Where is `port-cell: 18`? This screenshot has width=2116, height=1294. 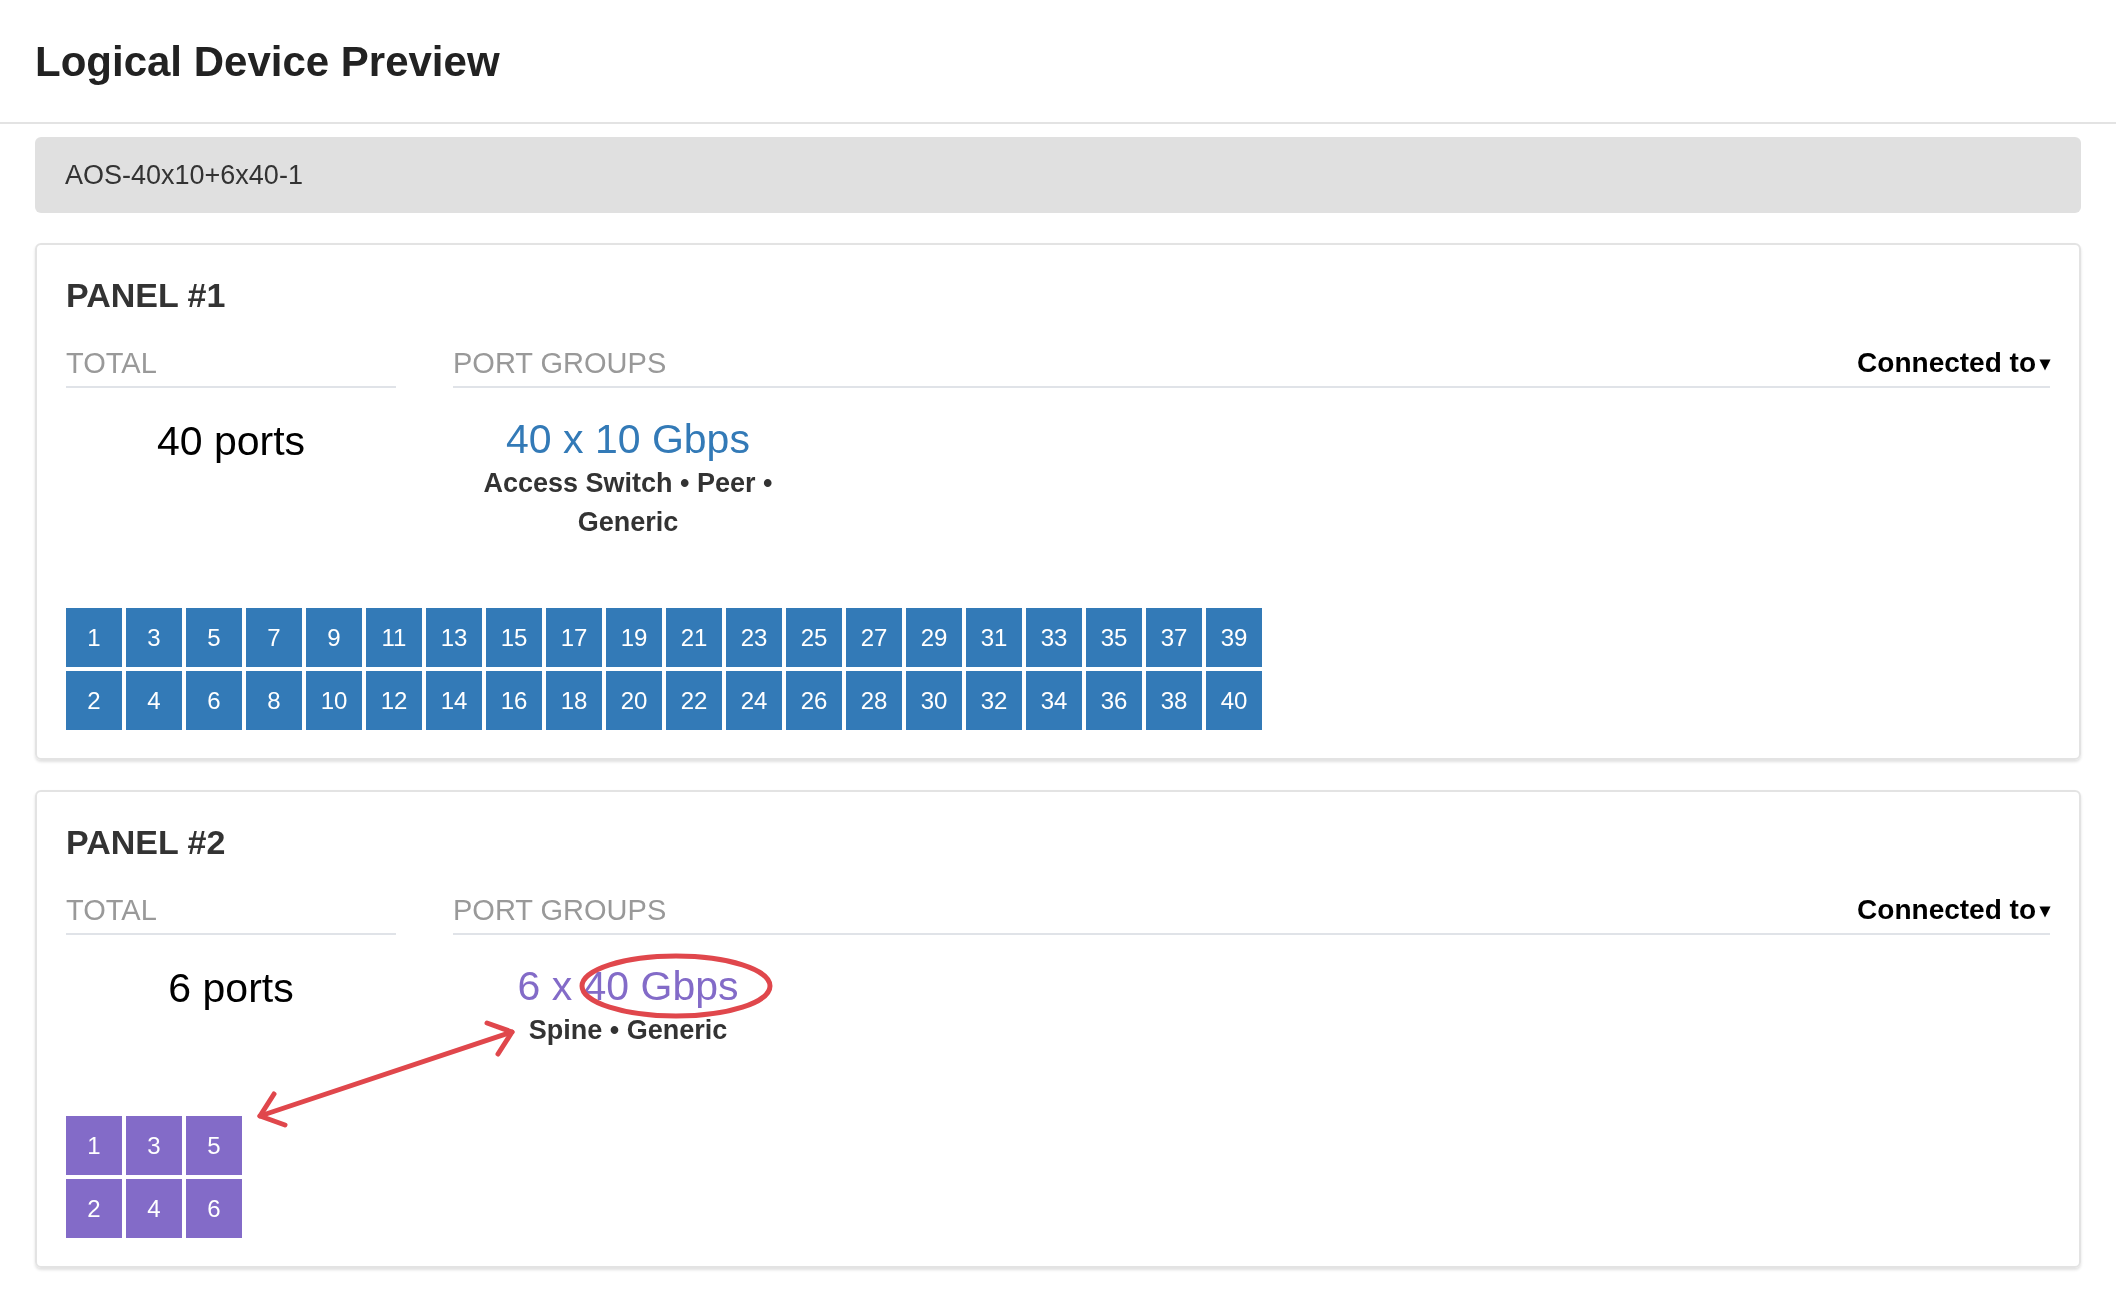
port-cell: 18 is located at coordinates (574, 700).